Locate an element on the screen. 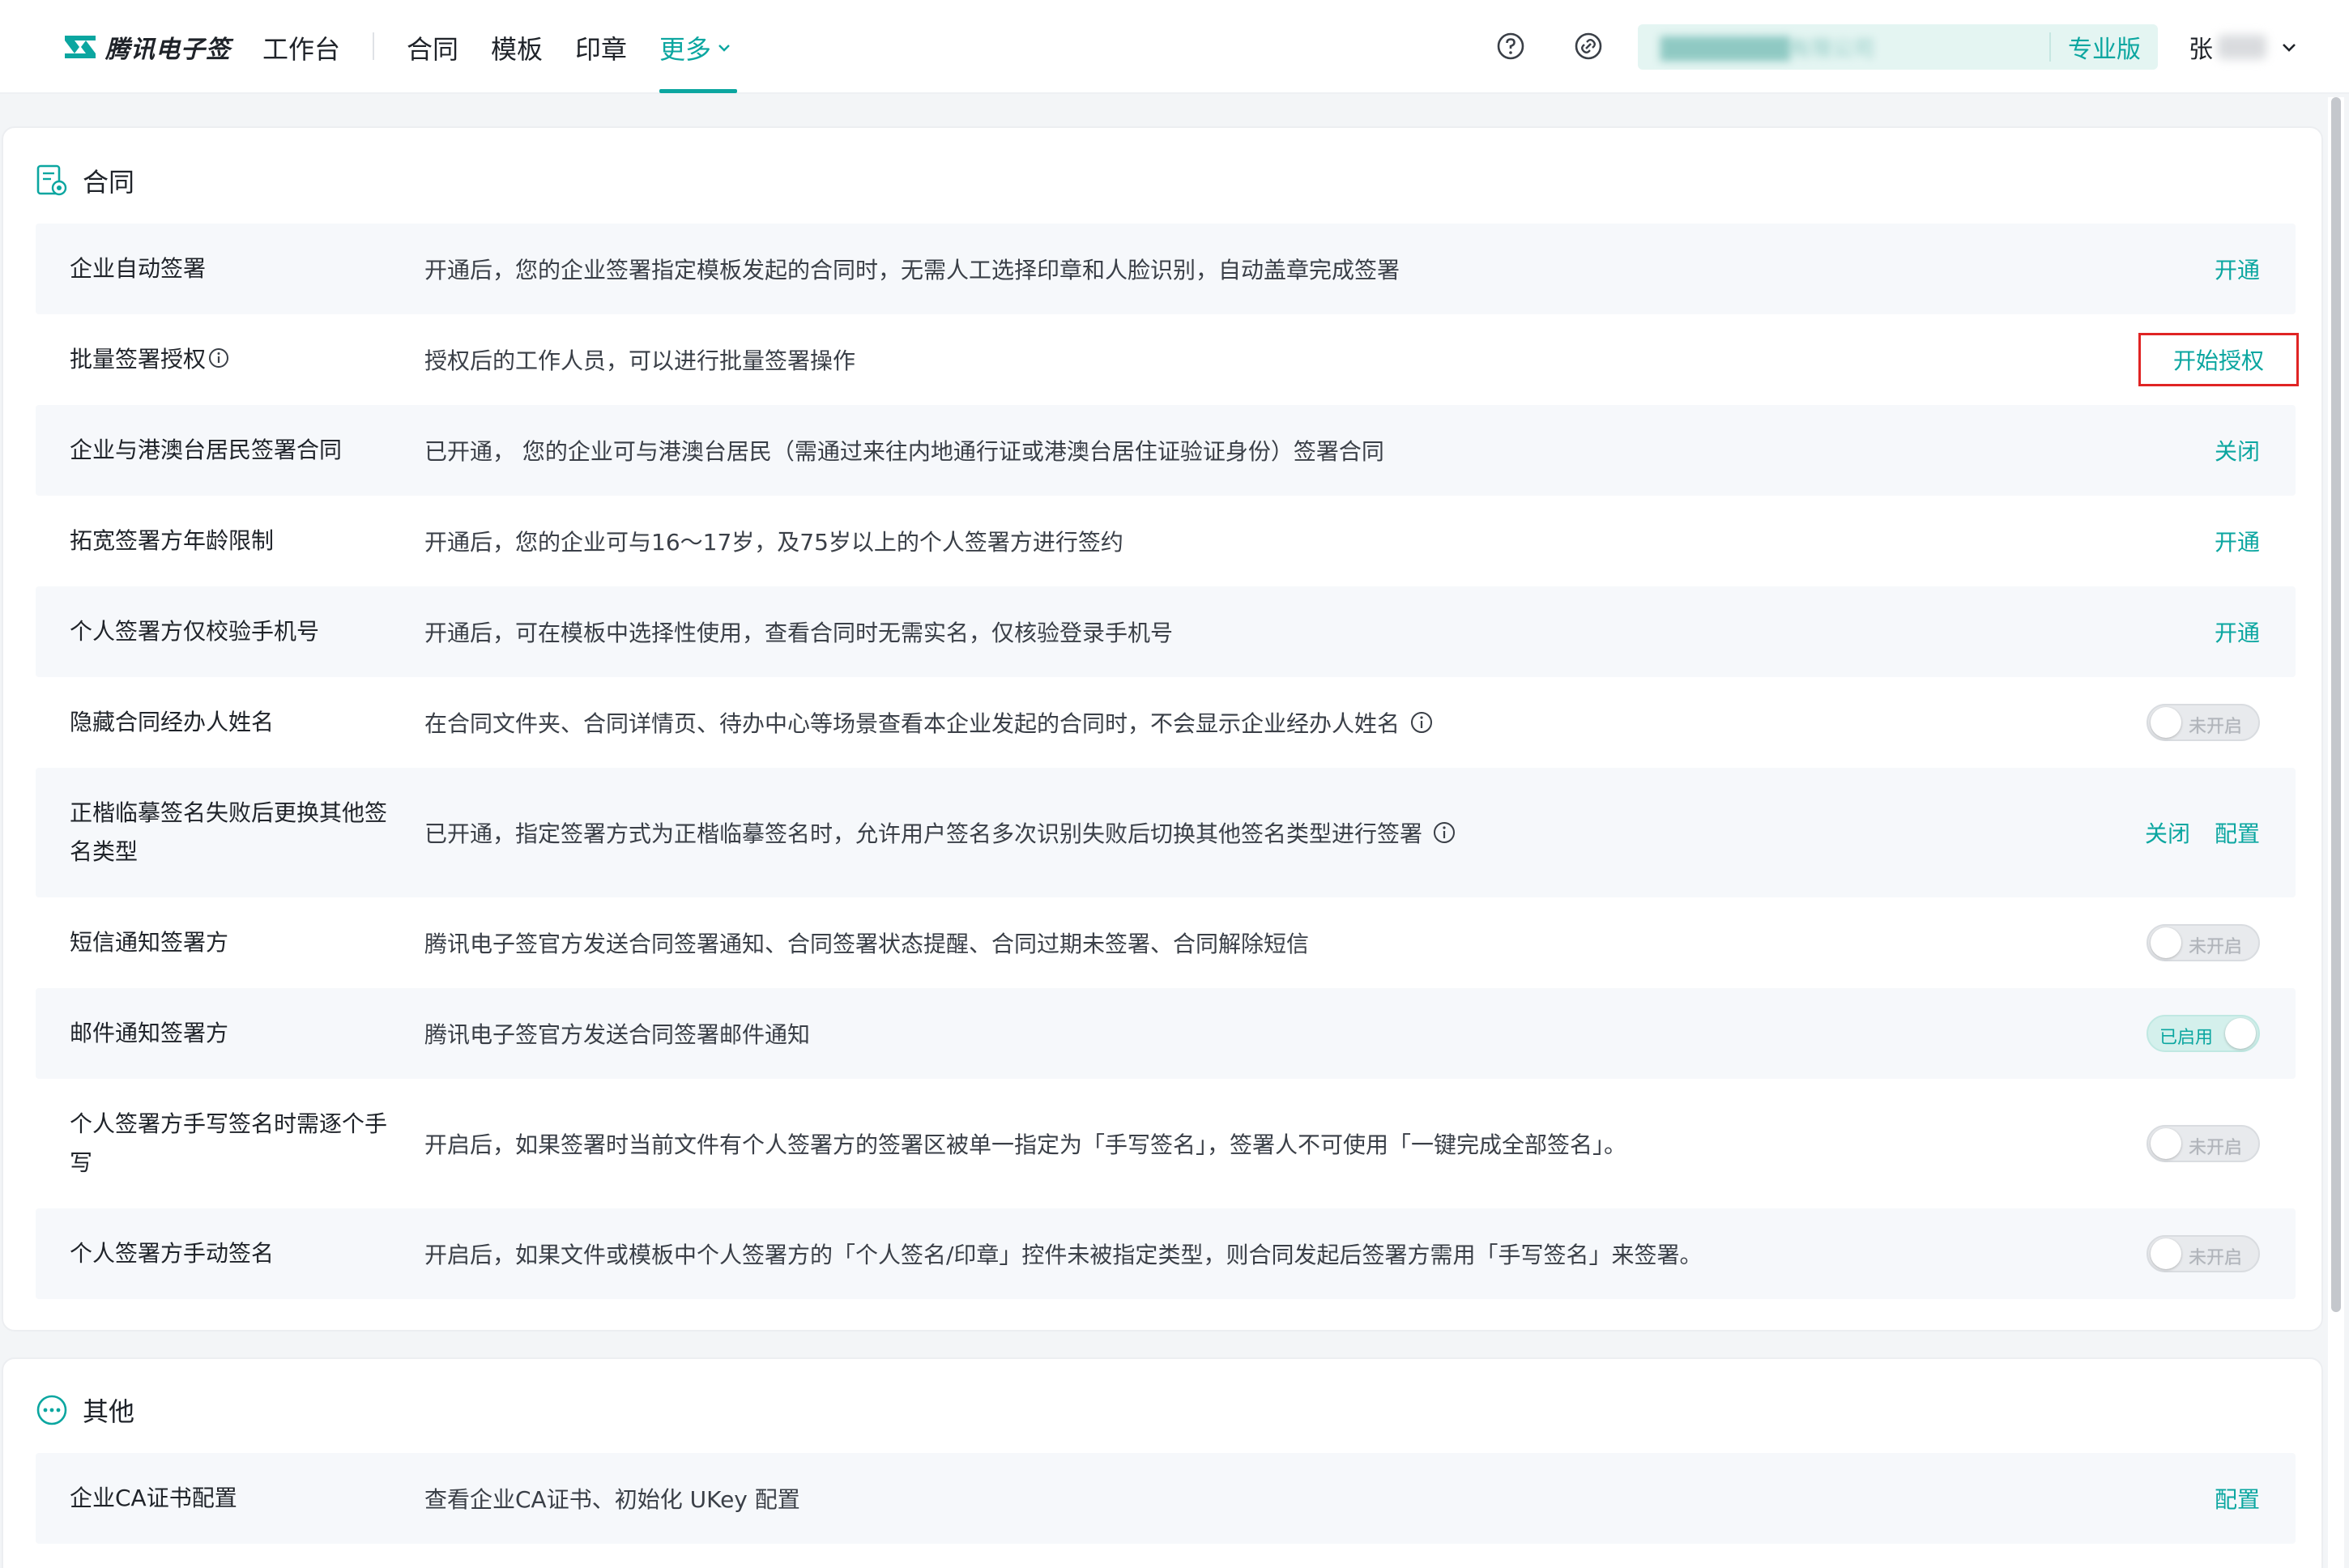 The image size is (2349, 1568). nav-more-label: 更多 is located at coordinates (685, 49).